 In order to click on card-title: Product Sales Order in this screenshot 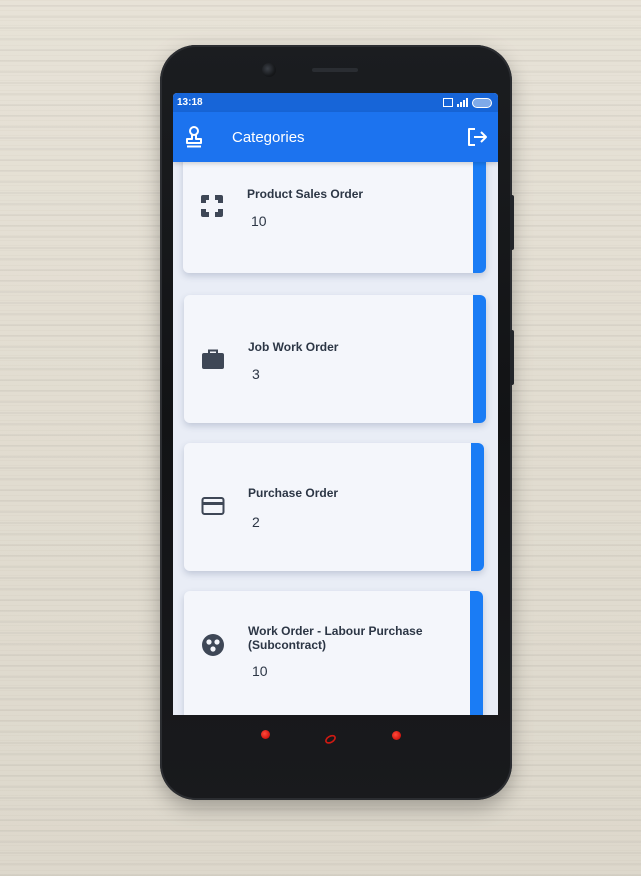, I will do `click(305, 194)`.